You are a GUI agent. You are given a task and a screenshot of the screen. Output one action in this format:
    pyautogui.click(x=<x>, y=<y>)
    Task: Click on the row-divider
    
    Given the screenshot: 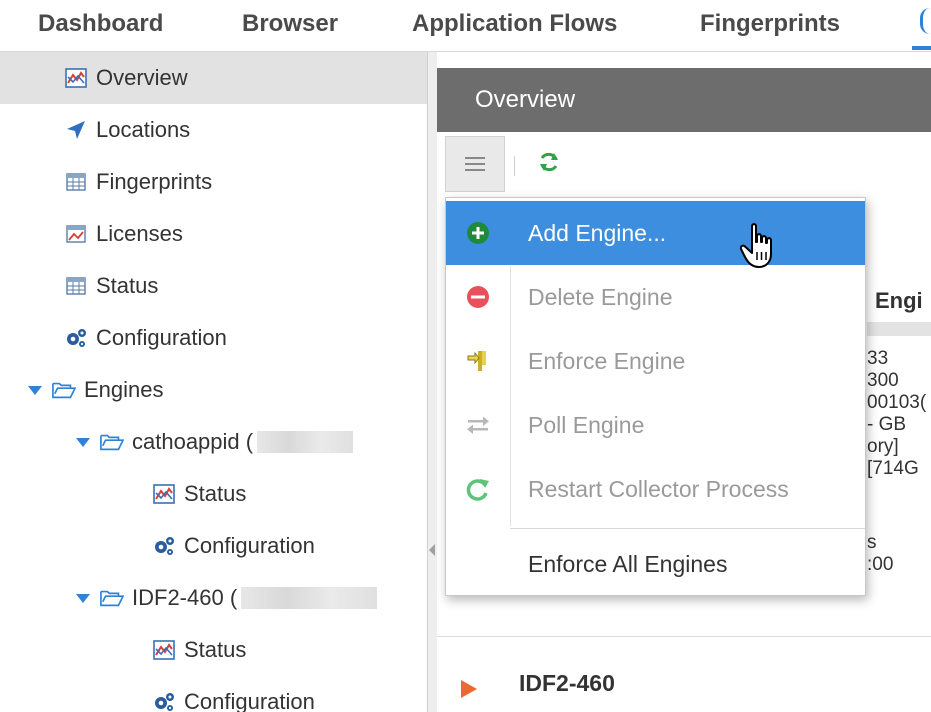 What is the action you would take?
    pyautogui.click(x=684, y=636)
    